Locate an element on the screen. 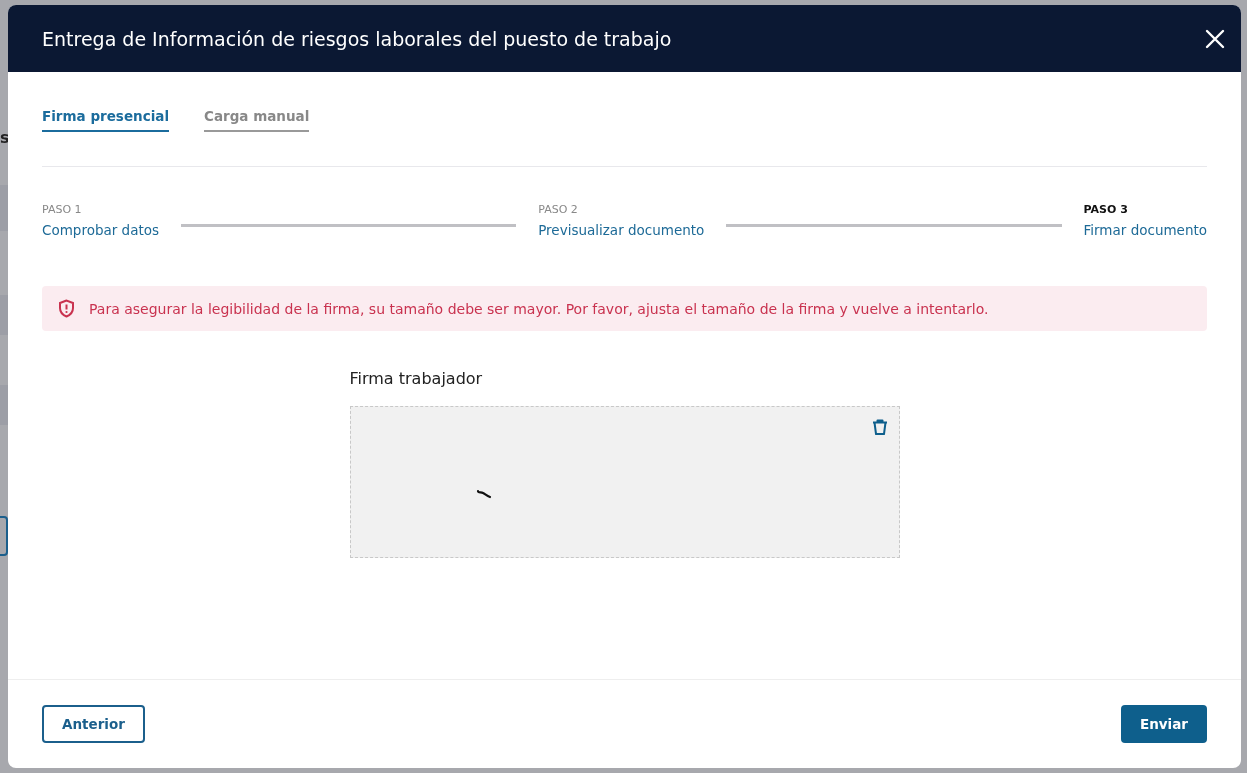 This screenshot has width=1247, height=773. dialog-title: Entrega de Información de riesgos laborales del puesto de trabajo is located at coordinates (357, 38).